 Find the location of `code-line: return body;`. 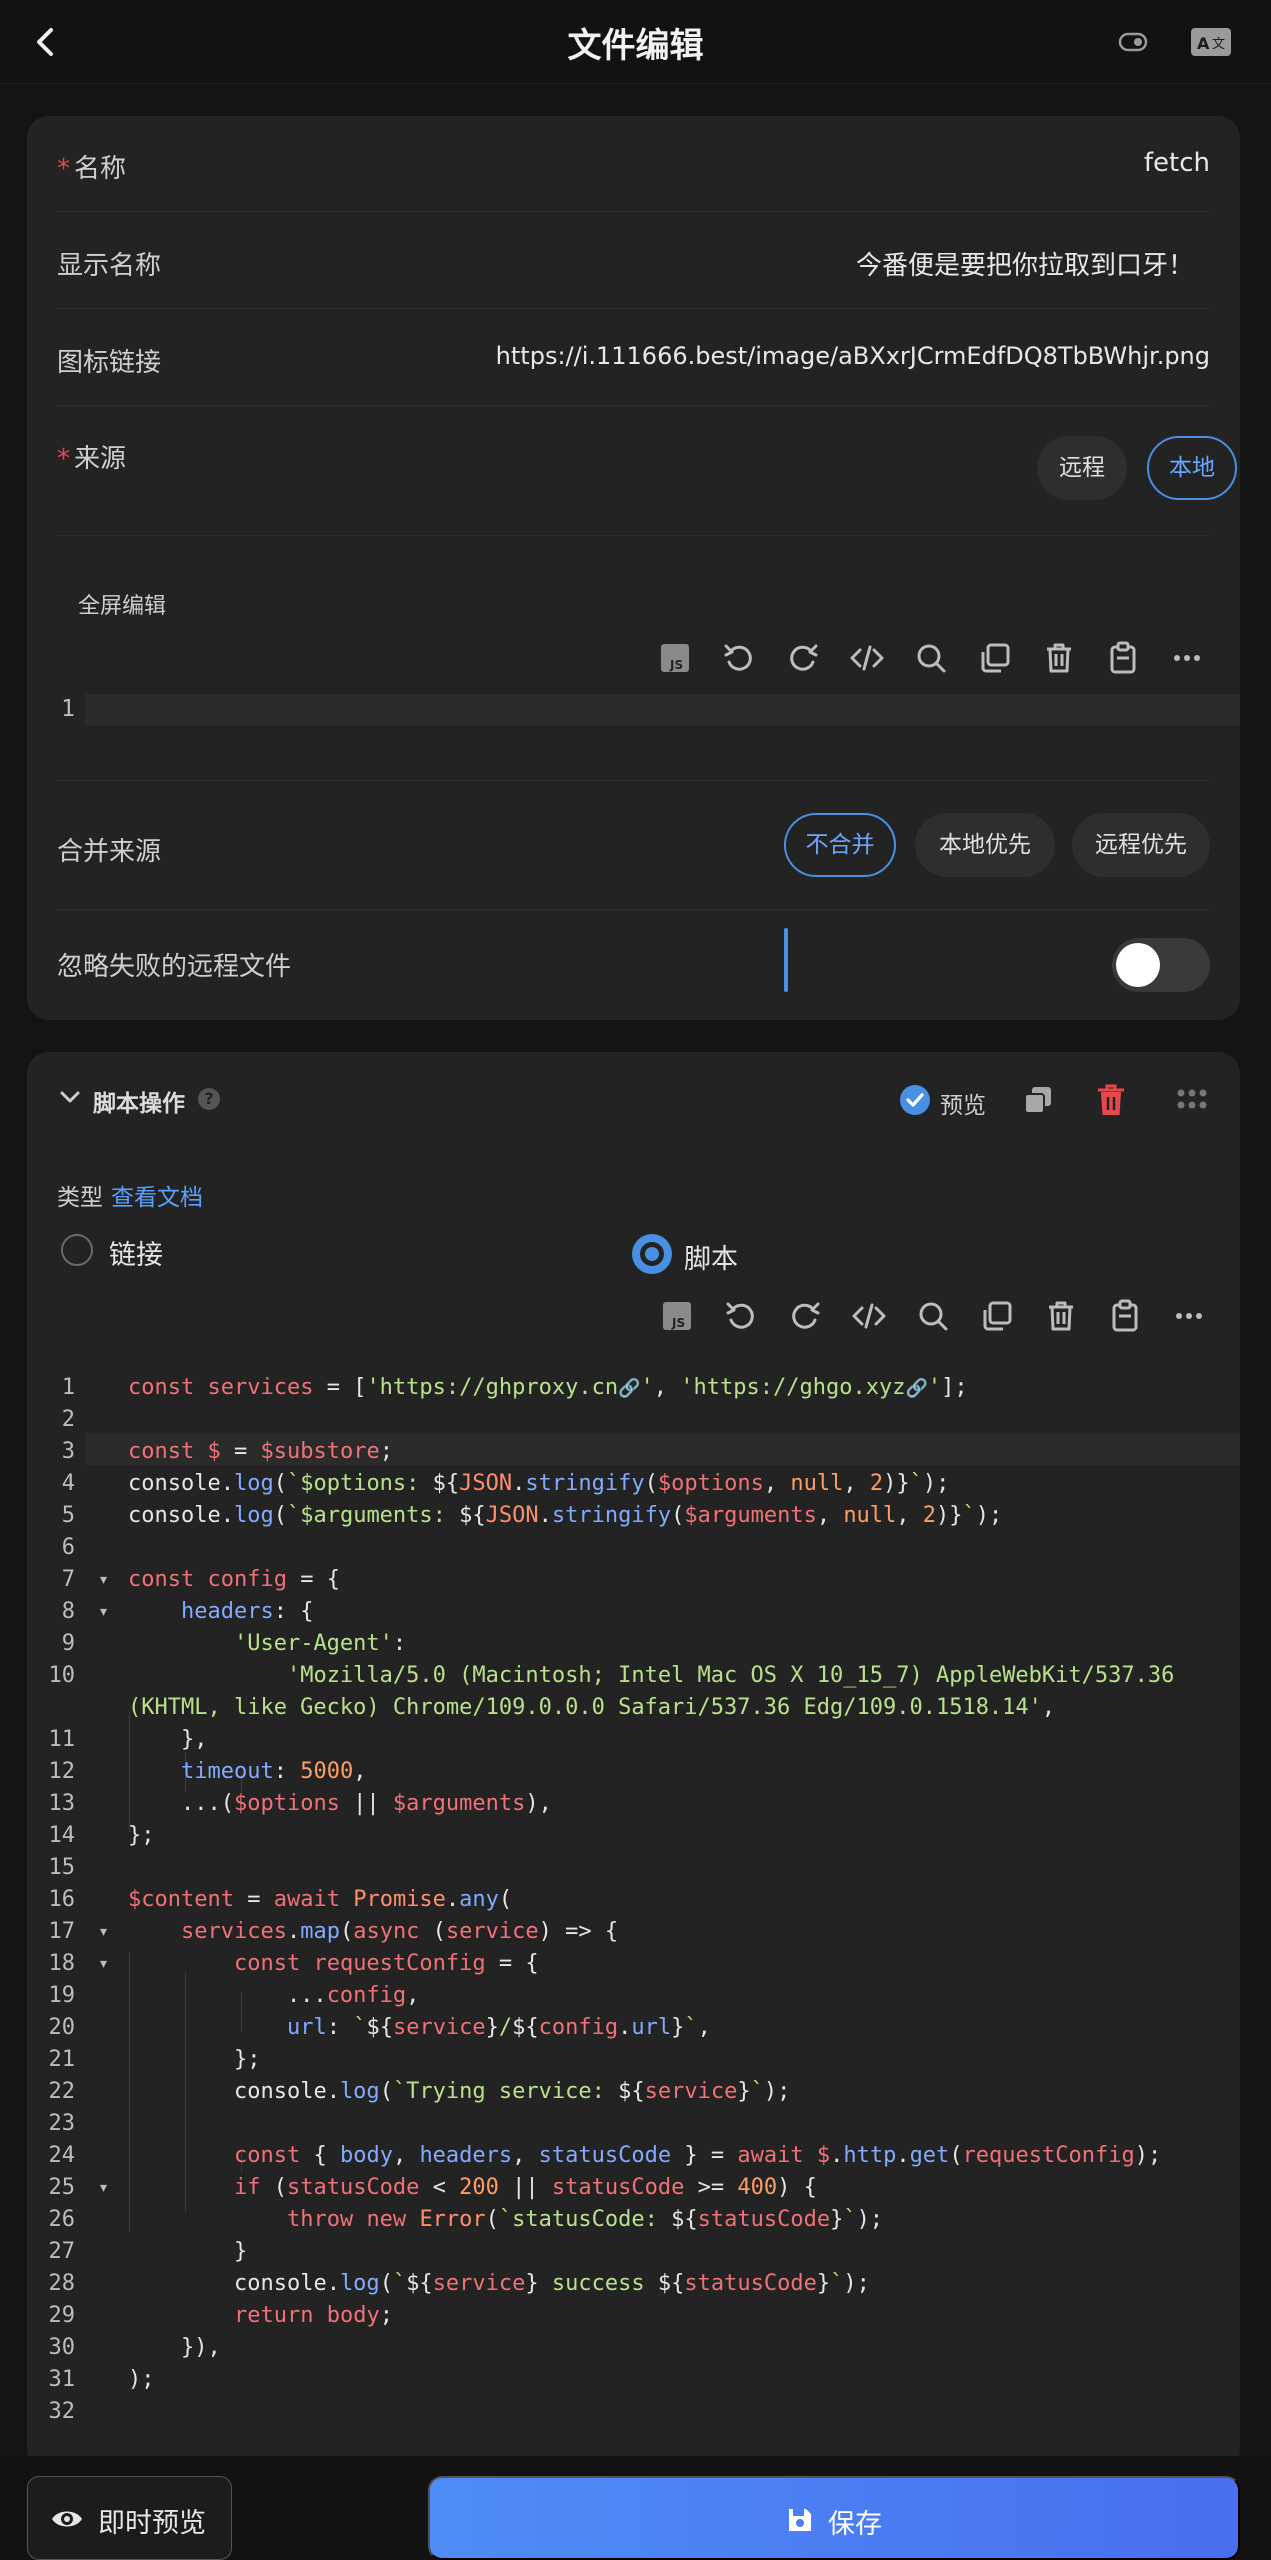

code-line: return body; is located at coordinates (313, 2315).